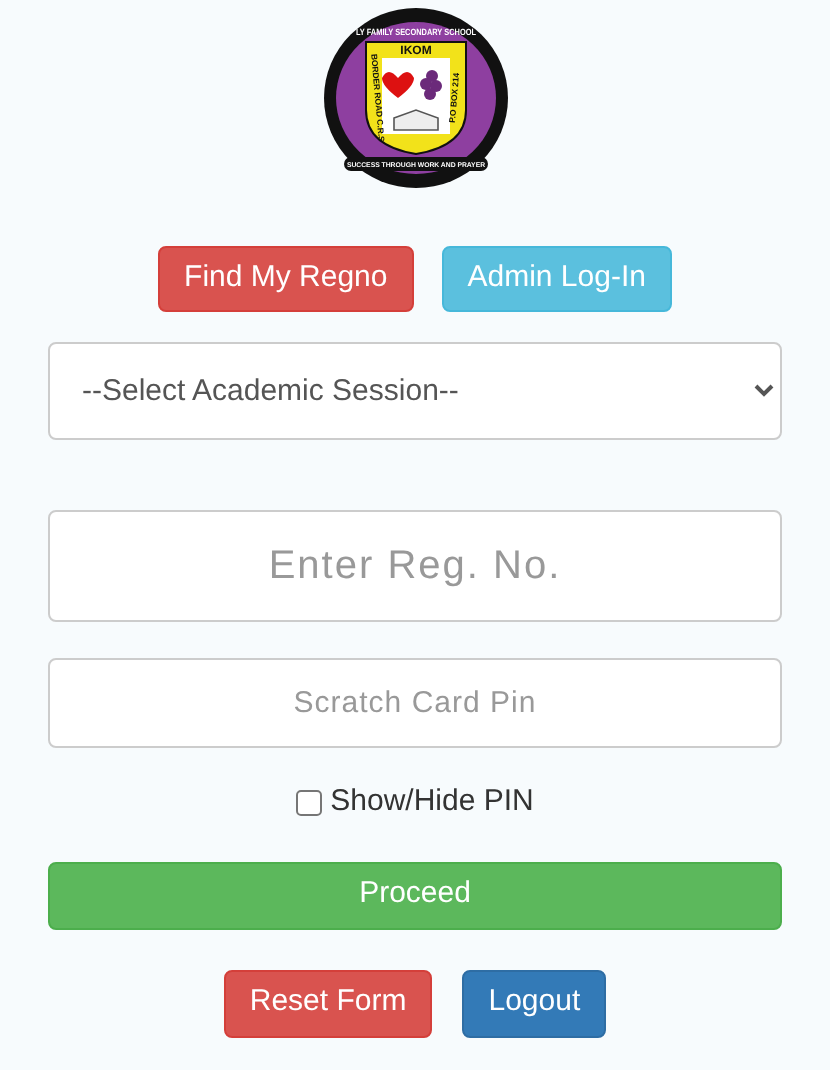  Describe the element at coordinates (415, 391) in the screenshot. I see `session-select: --Select Academic Session--` at that location.